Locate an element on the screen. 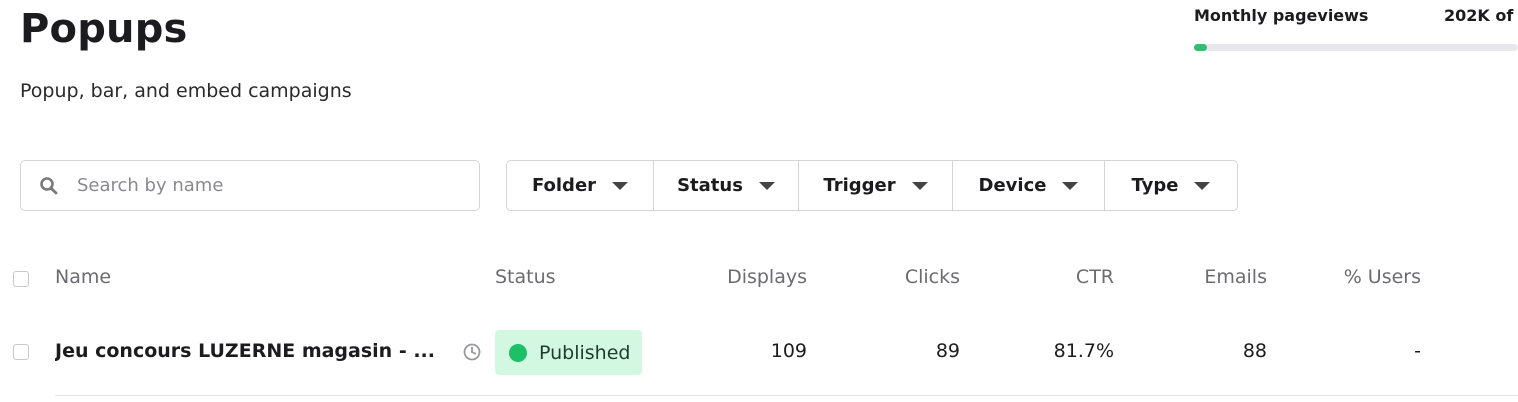 The height and width of the screenshot is (402, 1518). column-header-displays: Displays is located at coordinates (748, 277).